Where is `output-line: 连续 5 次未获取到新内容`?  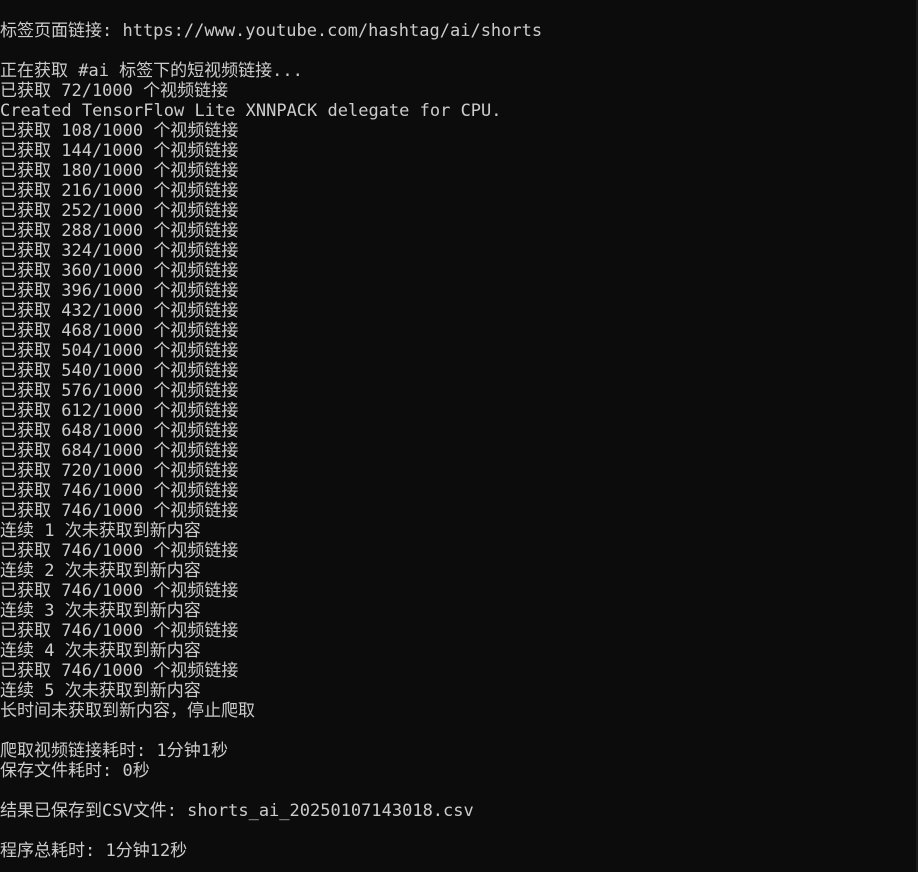 output-line: 连续 5 次未获取到新内容 is located at coordinates (100, 691).